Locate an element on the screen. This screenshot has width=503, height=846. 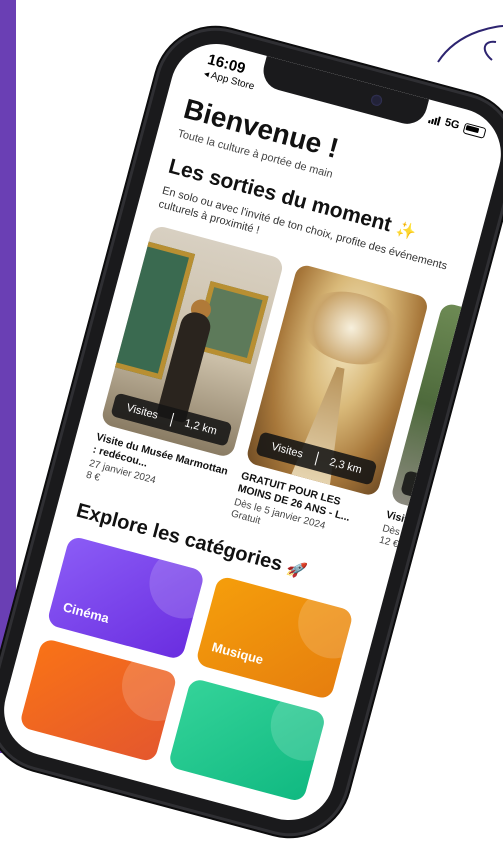
camera-icon is located at coordinates (376, 100).